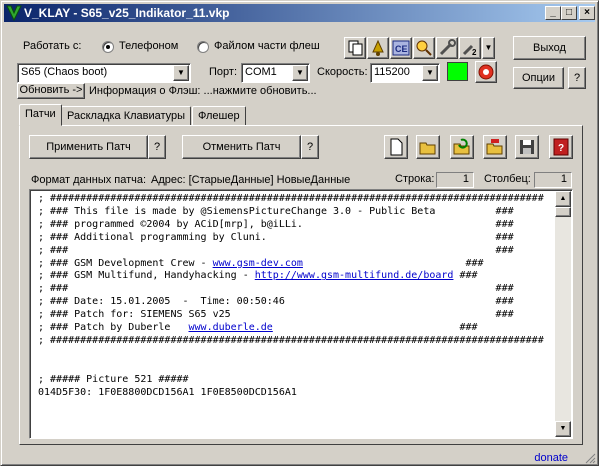 The height and width of the screenshot is (467, 599). Describe the element at coordinates (549, 48) in the screenshot. I see `exit-button: Выход` at that location.